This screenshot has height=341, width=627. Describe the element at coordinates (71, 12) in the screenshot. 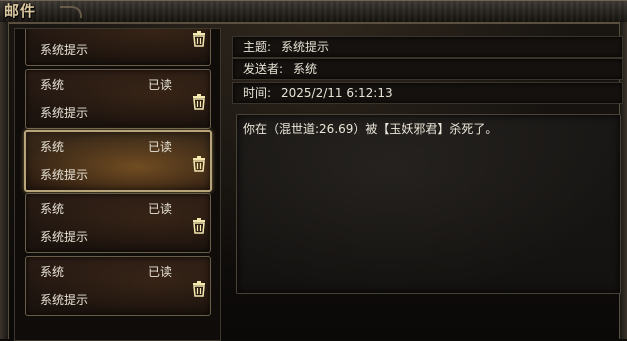

I see `title-ornament` at that location.